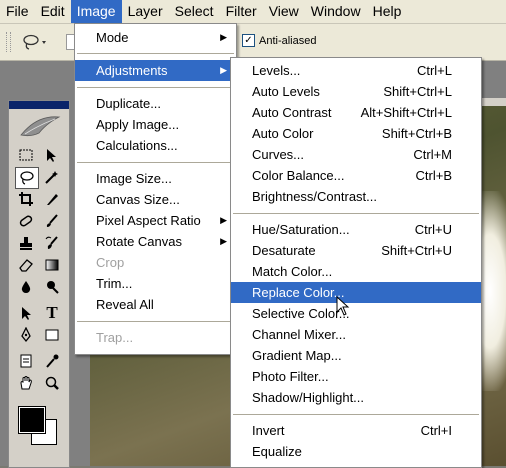 The width and height of the screenshot is (506, 468). Describe the element at coordinates (52, 287) in the screenshot. I see `dodge-tool` at that location.